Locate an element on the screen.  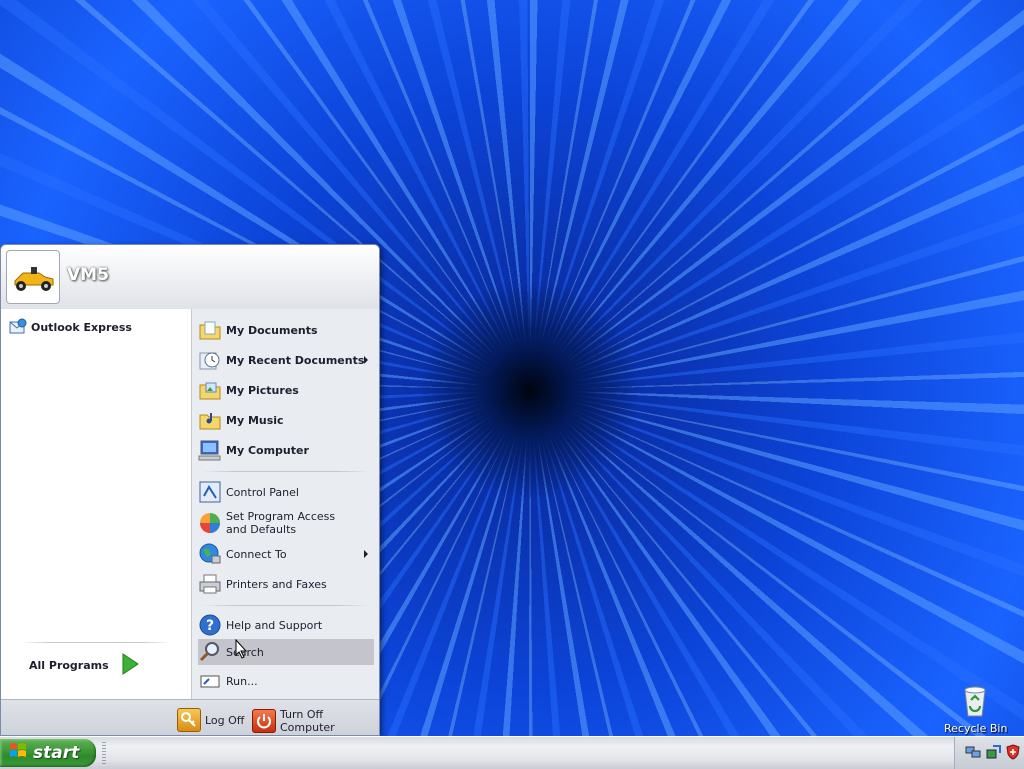
turn-off-computer-button: Turn Off Computer is located at coordinates (315, 721).